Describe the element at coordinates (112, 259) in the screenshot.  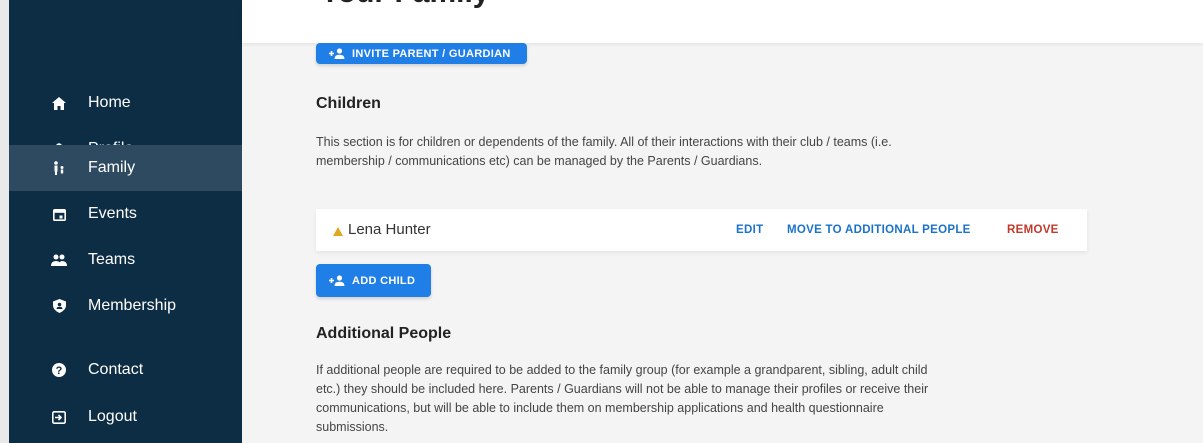
I see `sidebar-item-label: Teams` at that location.